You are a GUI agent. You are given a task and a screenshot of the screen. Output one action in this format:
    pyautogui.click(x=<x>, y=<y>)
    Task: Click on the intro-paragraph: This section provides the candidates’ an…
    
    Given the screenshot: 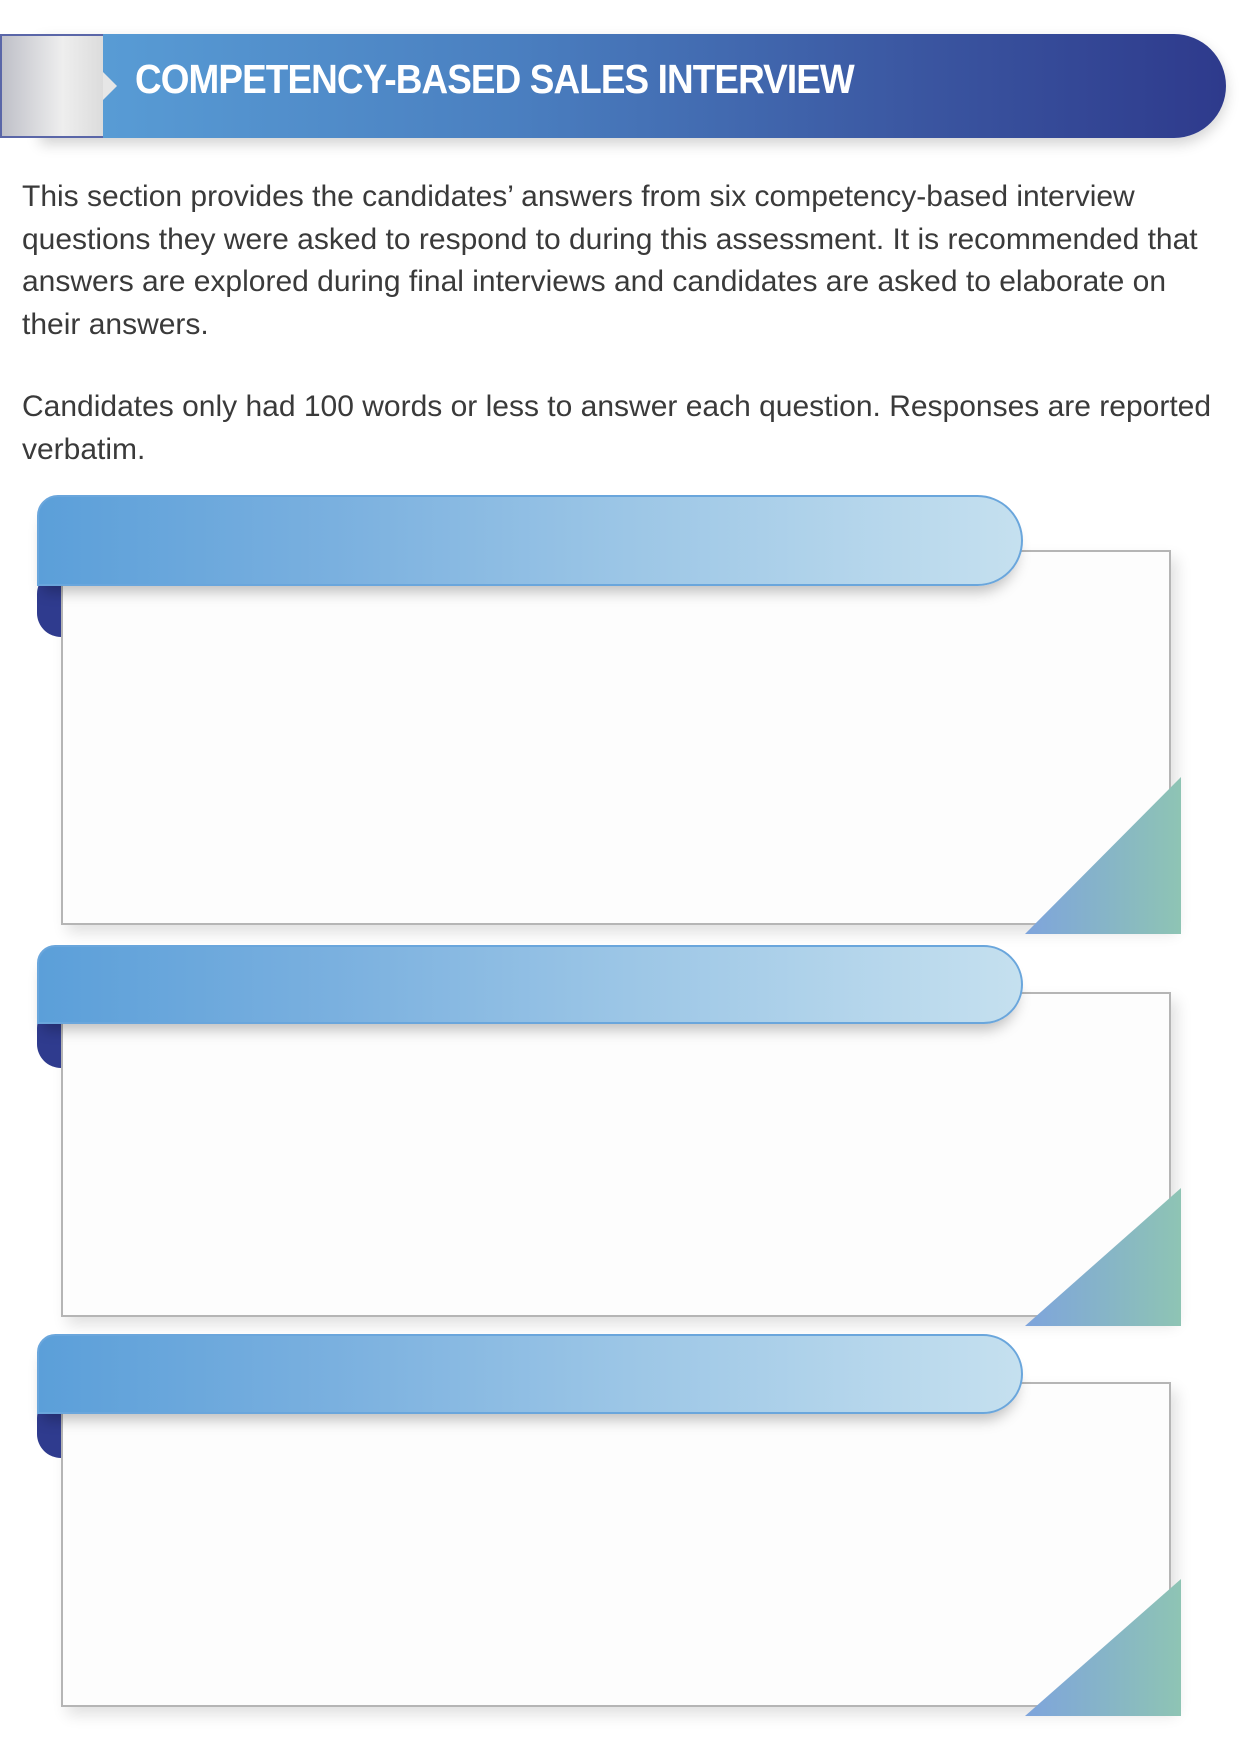 What is the action you would take?
    pyautogui.click(x=610, y=260)
    